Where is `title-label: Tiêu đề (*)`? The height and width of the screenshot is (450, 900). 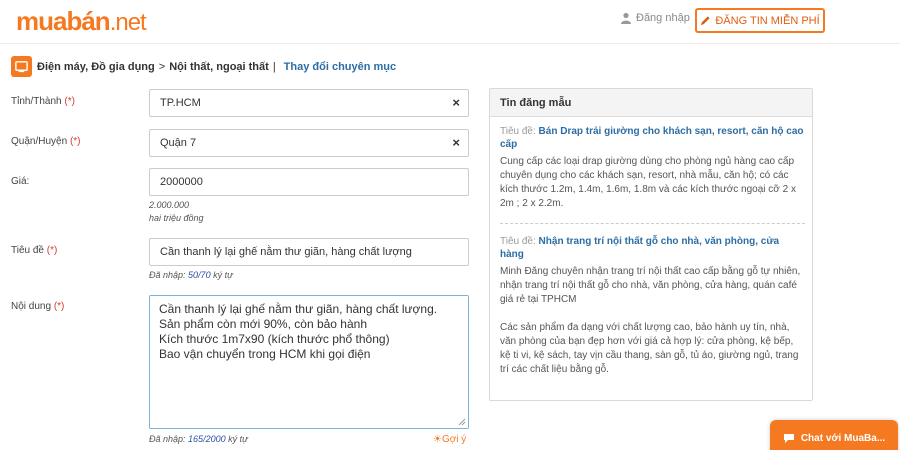
title-label: Tiêu đề (*) is located at coordinates (34, 250).